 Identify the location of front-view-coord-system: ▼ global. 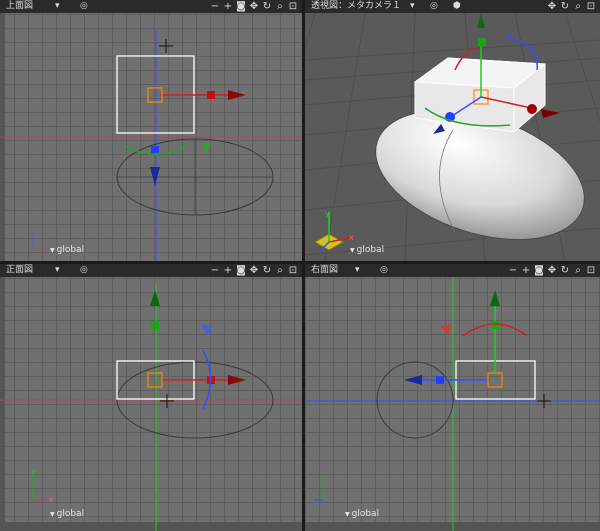
(67, 514).